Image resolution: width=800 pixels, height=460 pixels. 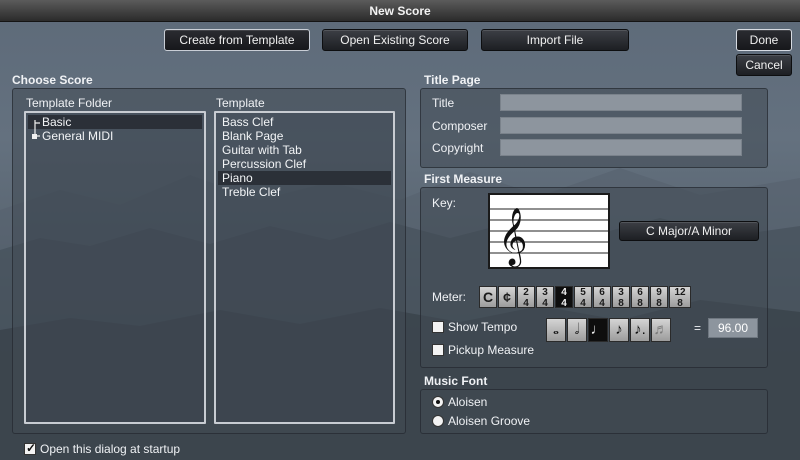 I want to click on template-item-percussion-clef: Percussion Clef, so click(x=304, y=164).